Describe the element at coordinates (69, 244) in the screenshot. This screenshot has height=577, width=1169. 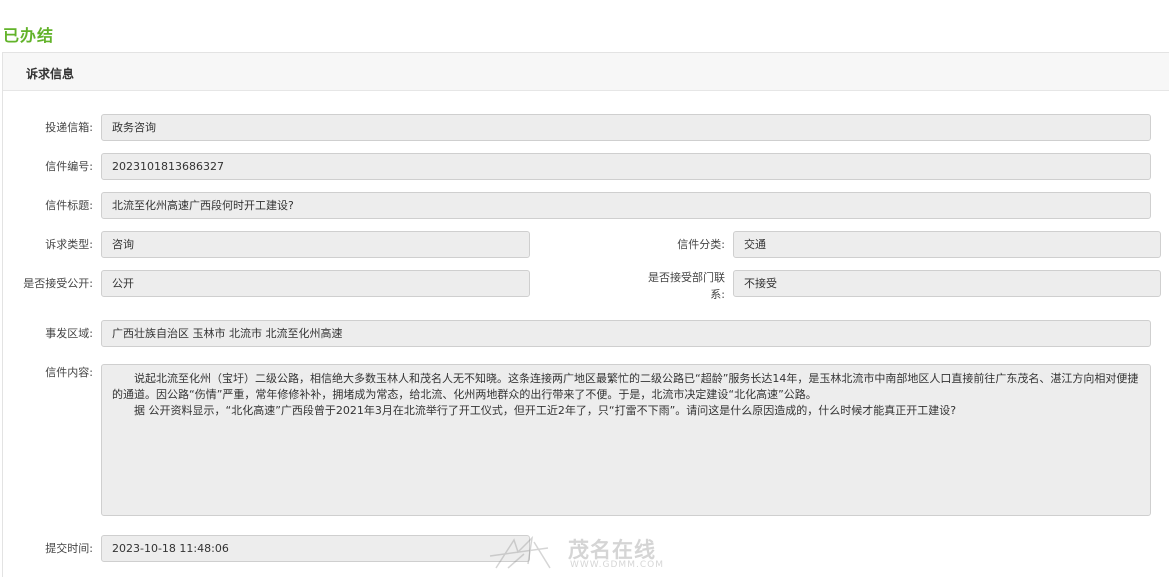
I see `appeal-type-label: 诉求类型:` at that location.